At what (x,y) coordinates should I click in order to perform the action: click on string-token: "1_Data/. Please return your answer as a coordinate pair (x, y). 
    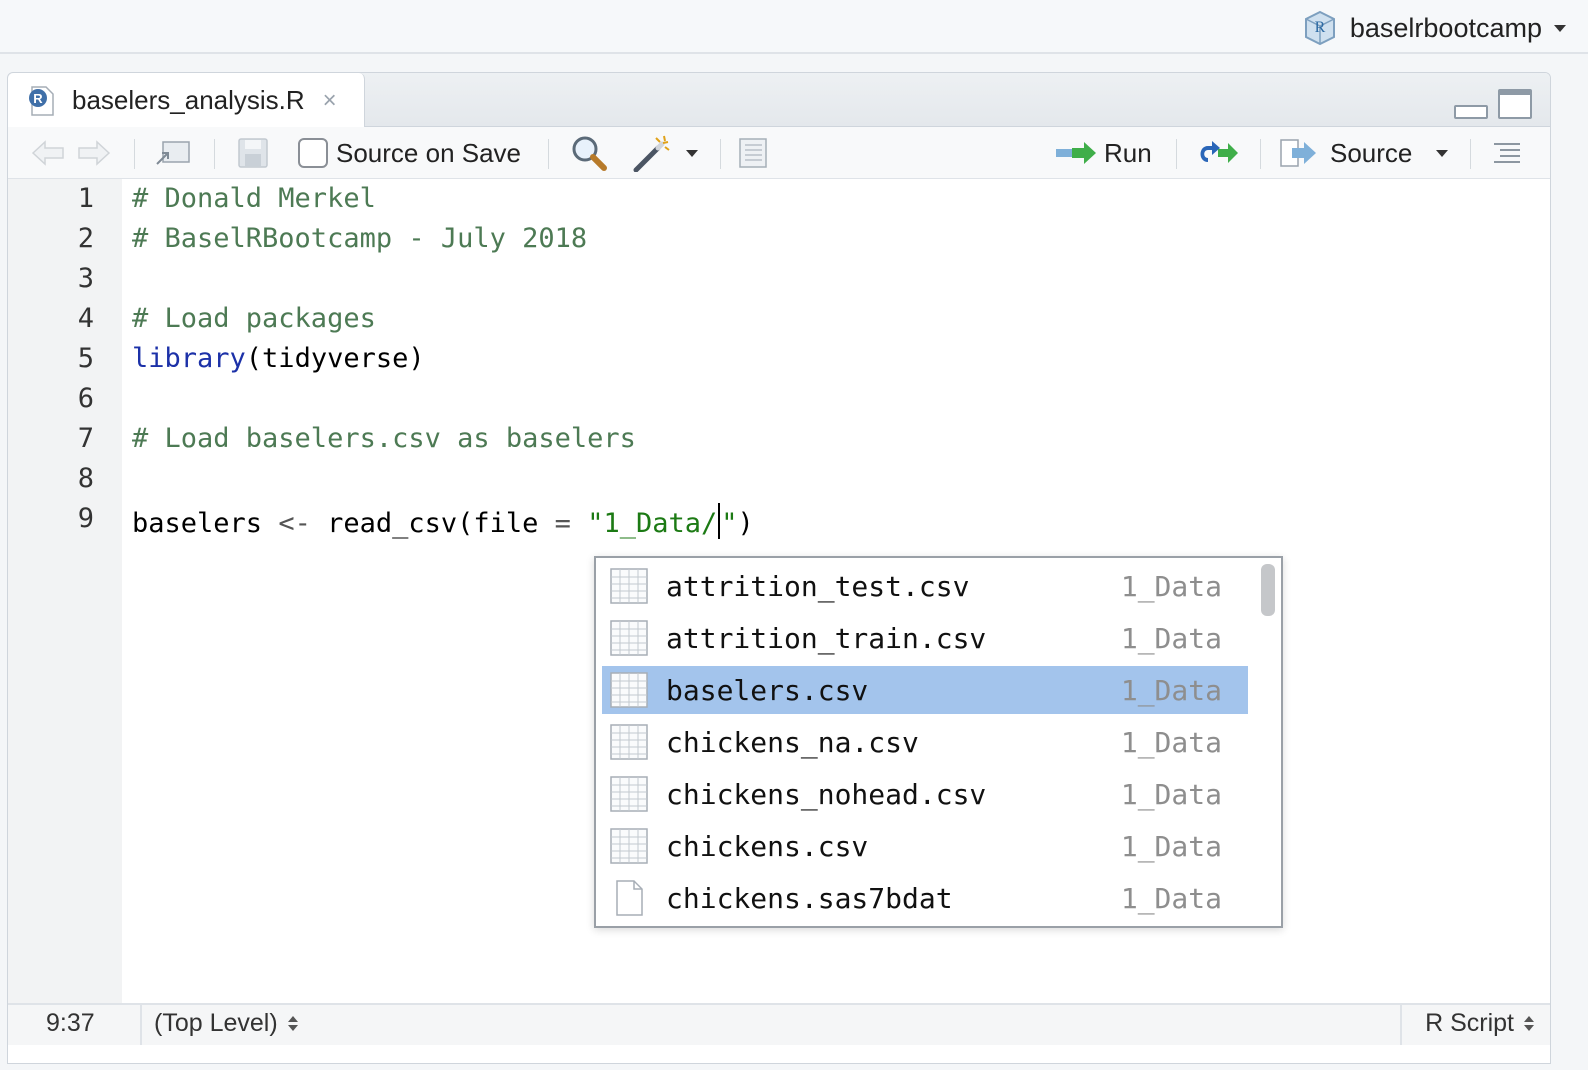
    Looking at the image, I should click on (644, 523).